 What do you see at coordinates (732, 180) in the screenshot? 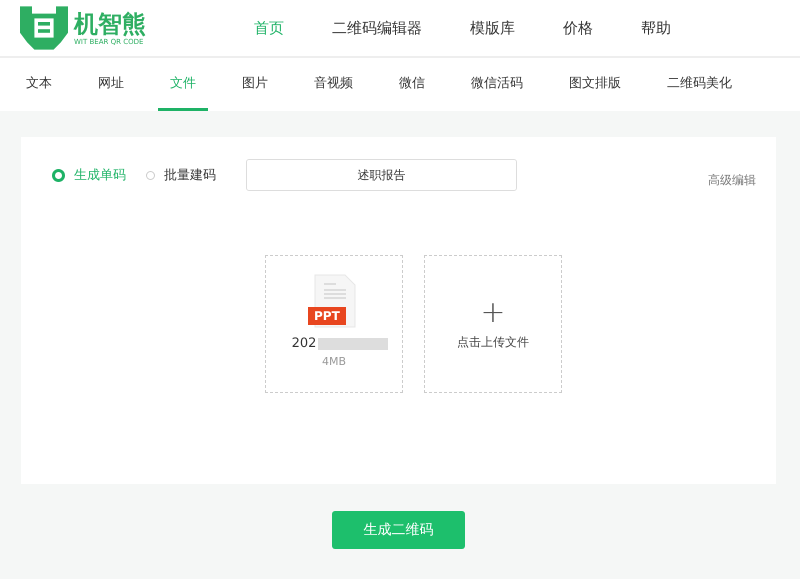
I see `advanced-edit-link: 高级编辑` at bounding box center [732, 180].